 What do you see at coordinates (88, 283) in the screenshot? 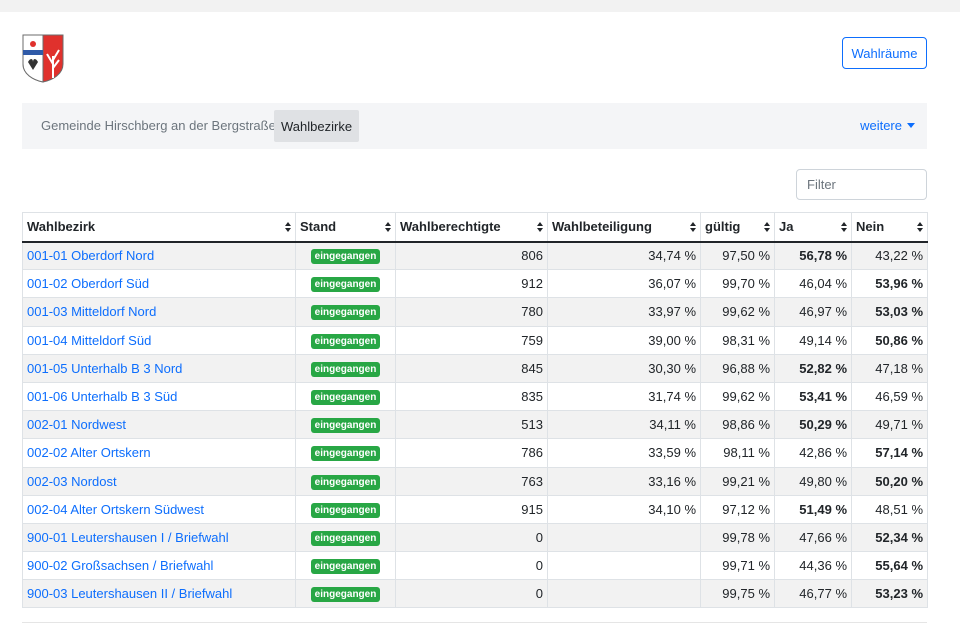
I see `wahlbezirk-link: 001-02 Oberdorf Süd` at bounding box center [88, 283].